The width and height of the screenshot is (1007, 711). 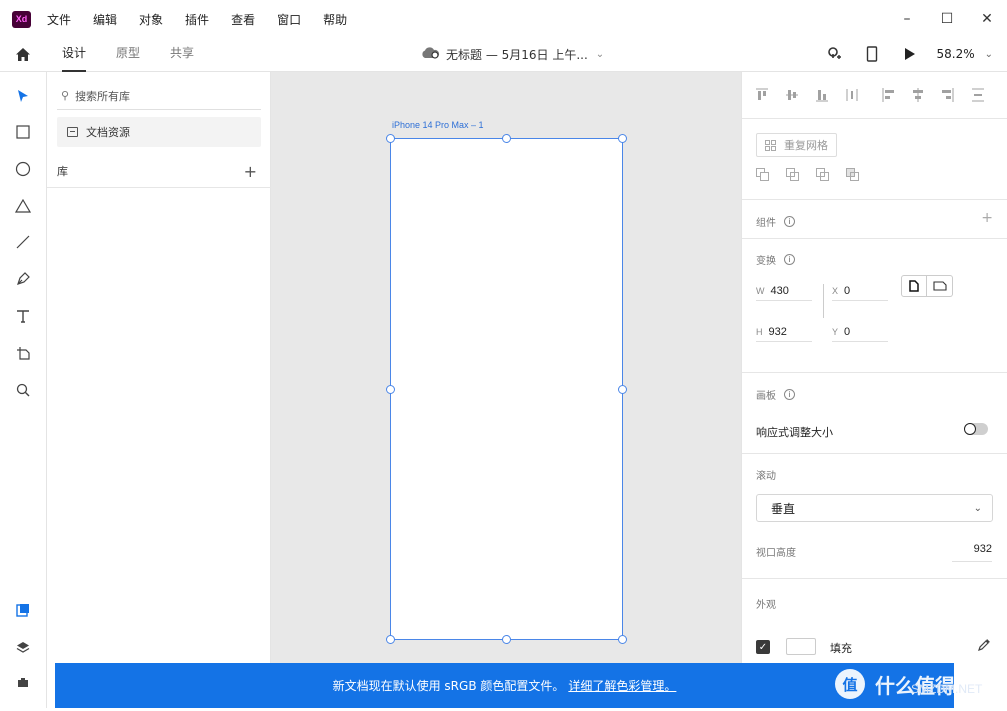 I want to click on notification-banner: 新文档现在默认使用 sRGB 颜色配置文件。 详细了解色彩管理。, so click(x=504, y=685).